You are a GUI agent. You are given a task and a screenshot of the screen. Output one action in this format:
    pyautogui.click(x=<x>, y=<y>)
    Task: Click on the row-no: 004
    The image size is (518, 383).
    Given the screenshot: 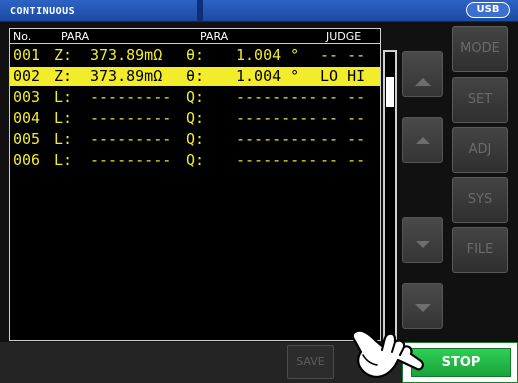 What is the action you would take?
    pyautogui.click(x=27, y=118)
    